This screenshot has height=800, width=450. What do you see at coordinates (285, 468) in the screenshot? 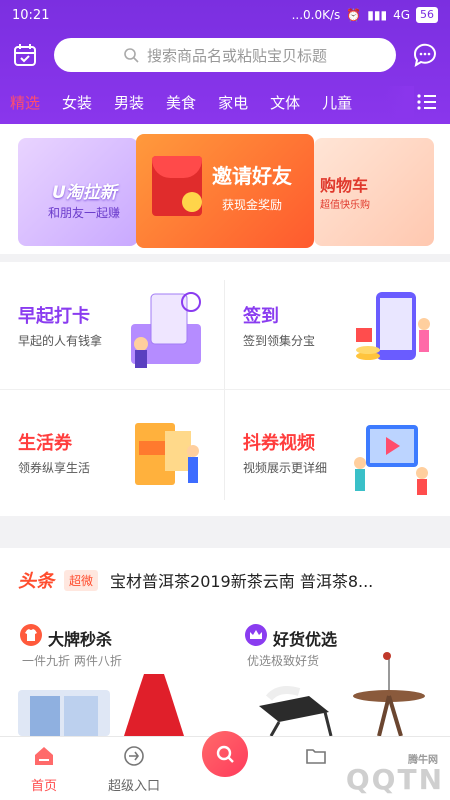
I see `feature-subtitle: 视频展示更详细` at bounding box center [285, 468].